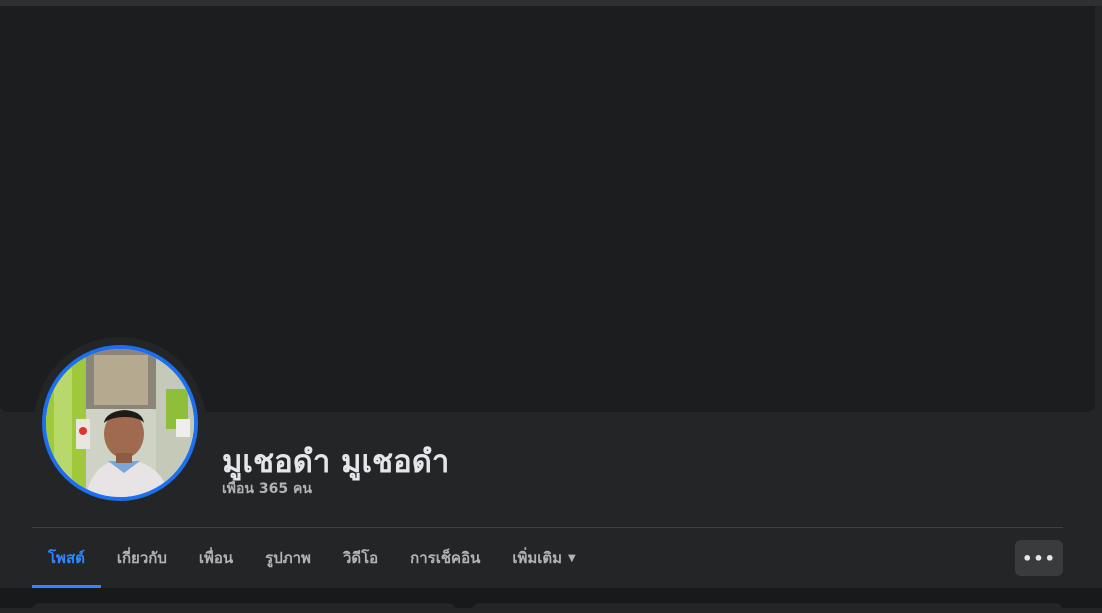 The width and height of the screenshot is (1102, 613). I want to click on tab-posts: โพสต์, so click(66, 558).